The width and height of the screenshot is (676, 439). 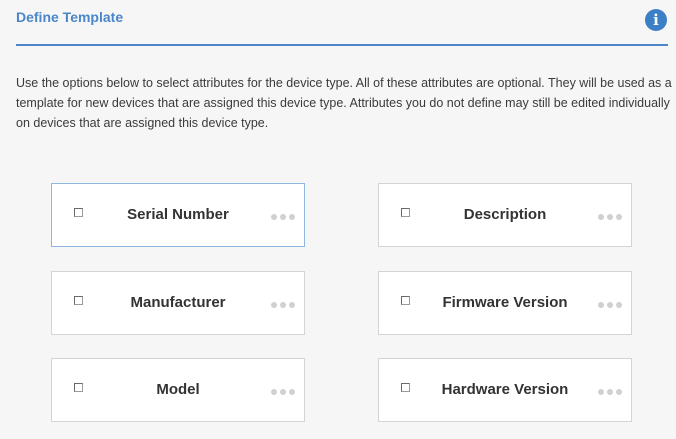 I want to click on attribute-card-hardware-version: Hardware Version, so click(x=505, y=390).